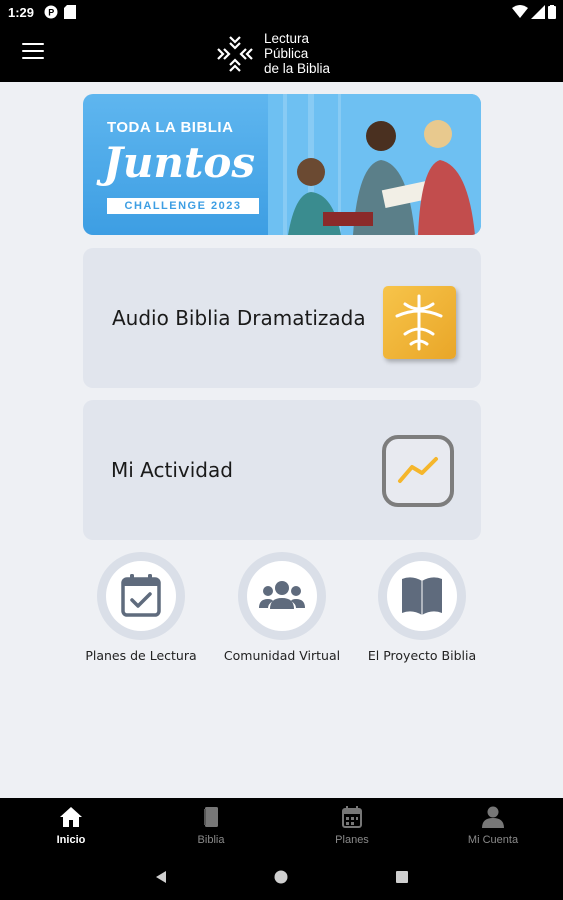 This screenshot has height=900, width=563. What do you see at coordinates (239, 318) in the screenshot?
I see `audio-bible-label: Audio Biblia Dramatizada` at bounding box center [239, 318].